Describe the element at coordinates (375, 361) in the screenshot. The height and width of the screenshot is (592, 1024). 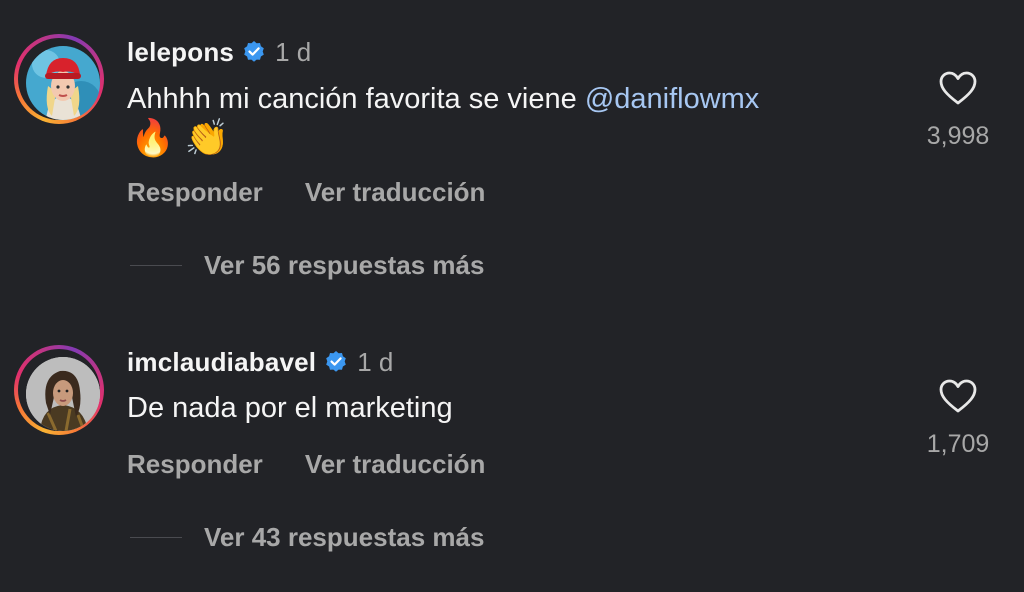
I see `comment-timestamp: 1 d` at that location.